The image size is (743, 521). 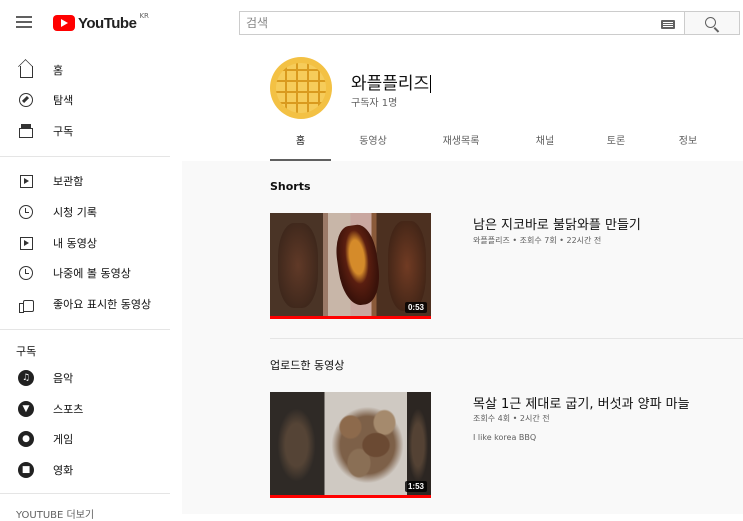 I want to click on region-code: KR, so click(x=144, y=16).